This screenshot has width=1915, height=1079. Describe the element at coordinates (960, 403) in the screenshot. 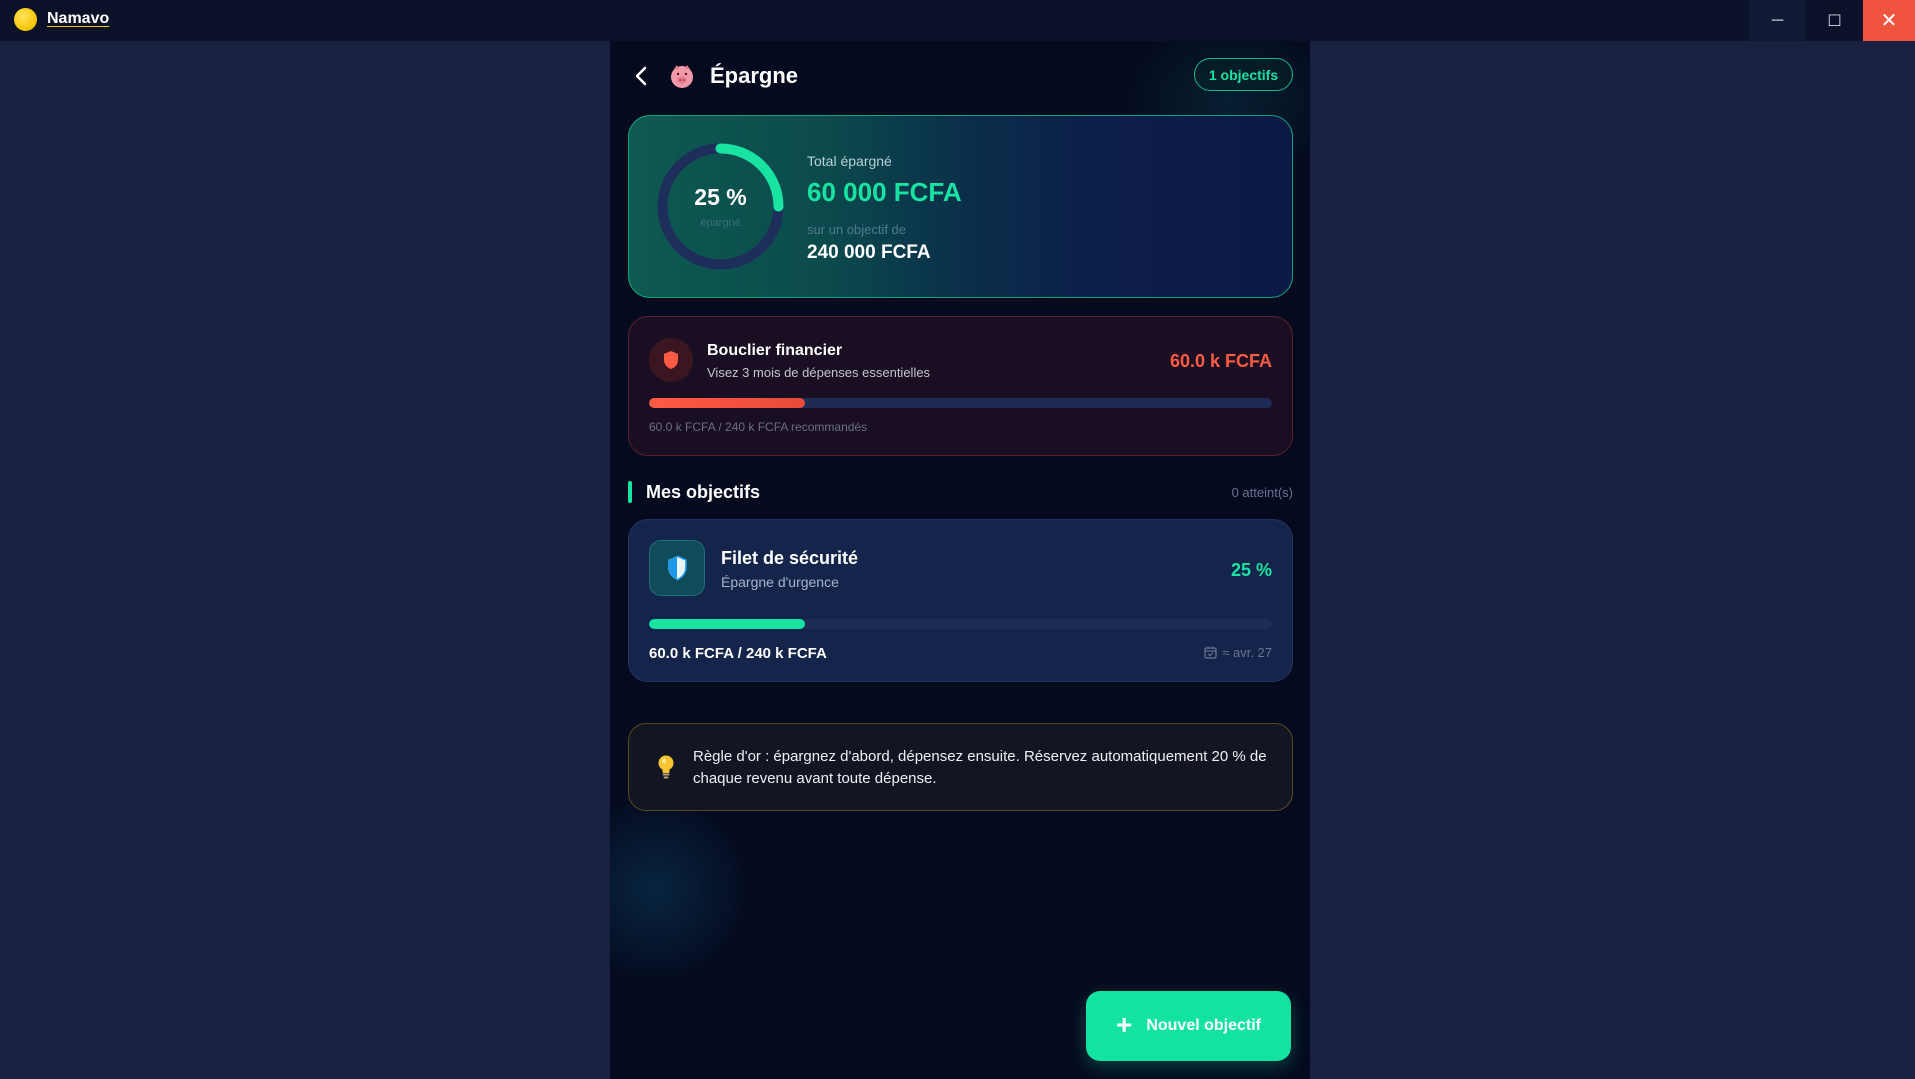

I see `shield-progress-bar` at that location.